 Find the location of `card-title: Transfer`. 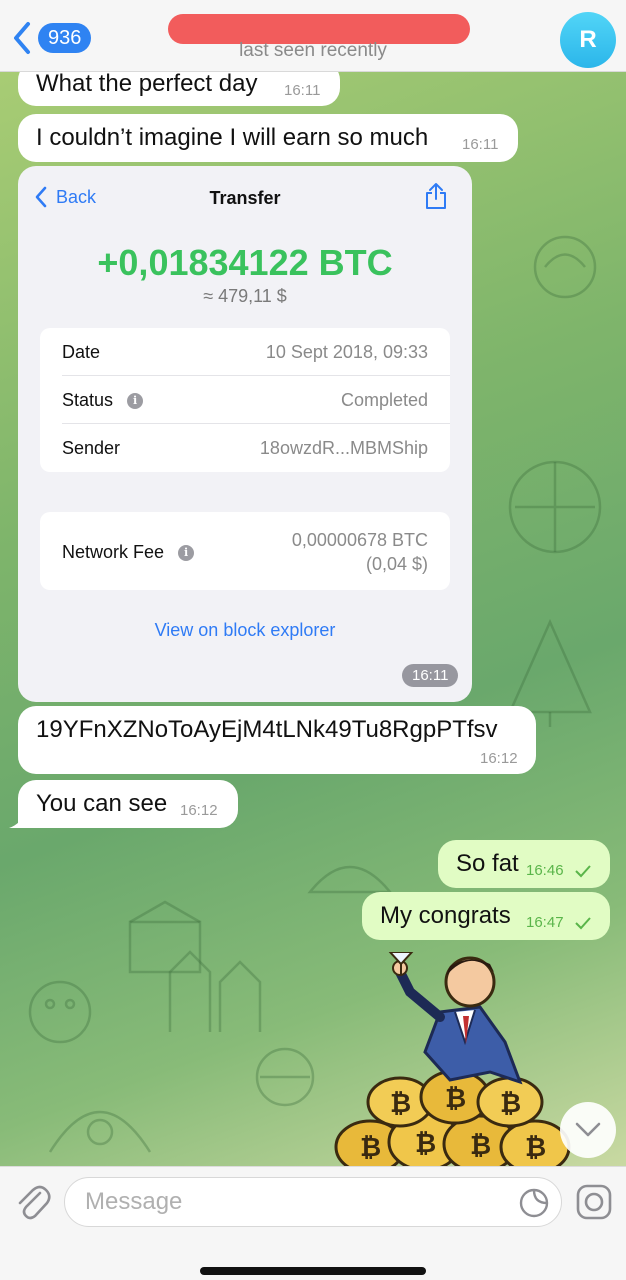

card-title: Transfer is located at coordinates (245, 198).